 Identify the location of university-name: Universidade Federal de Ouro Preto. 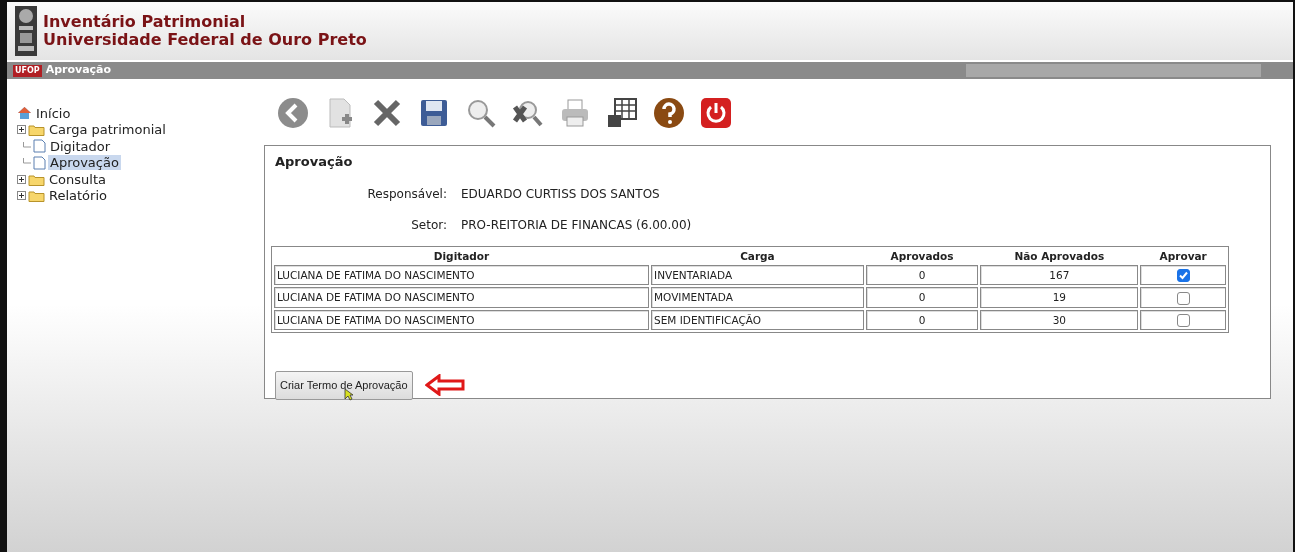
(205, 40).